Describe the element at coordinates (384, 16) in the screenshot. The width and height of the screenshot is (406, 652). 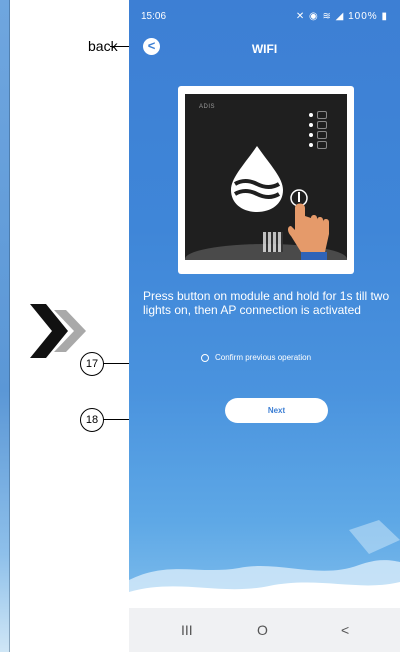
I see `battery-icon: ▮` at that location.